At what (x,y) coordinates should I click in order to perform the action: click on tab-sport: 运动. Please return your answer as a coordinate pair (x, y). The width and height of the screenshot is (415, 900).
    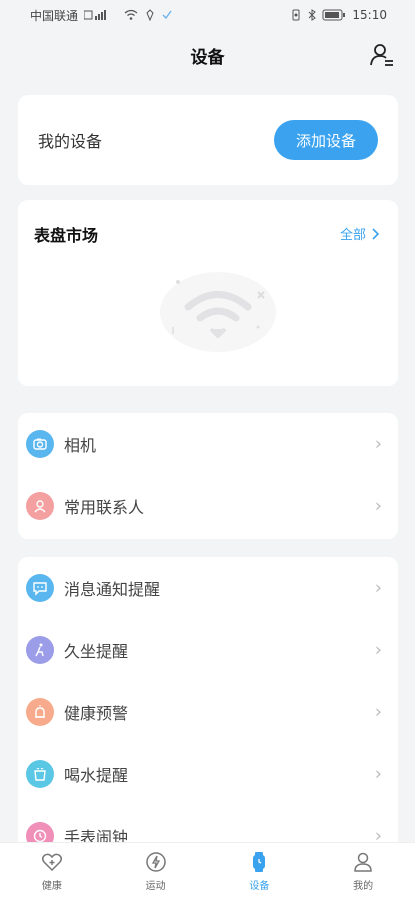
    Looking at the image, I should click on (156, 871).